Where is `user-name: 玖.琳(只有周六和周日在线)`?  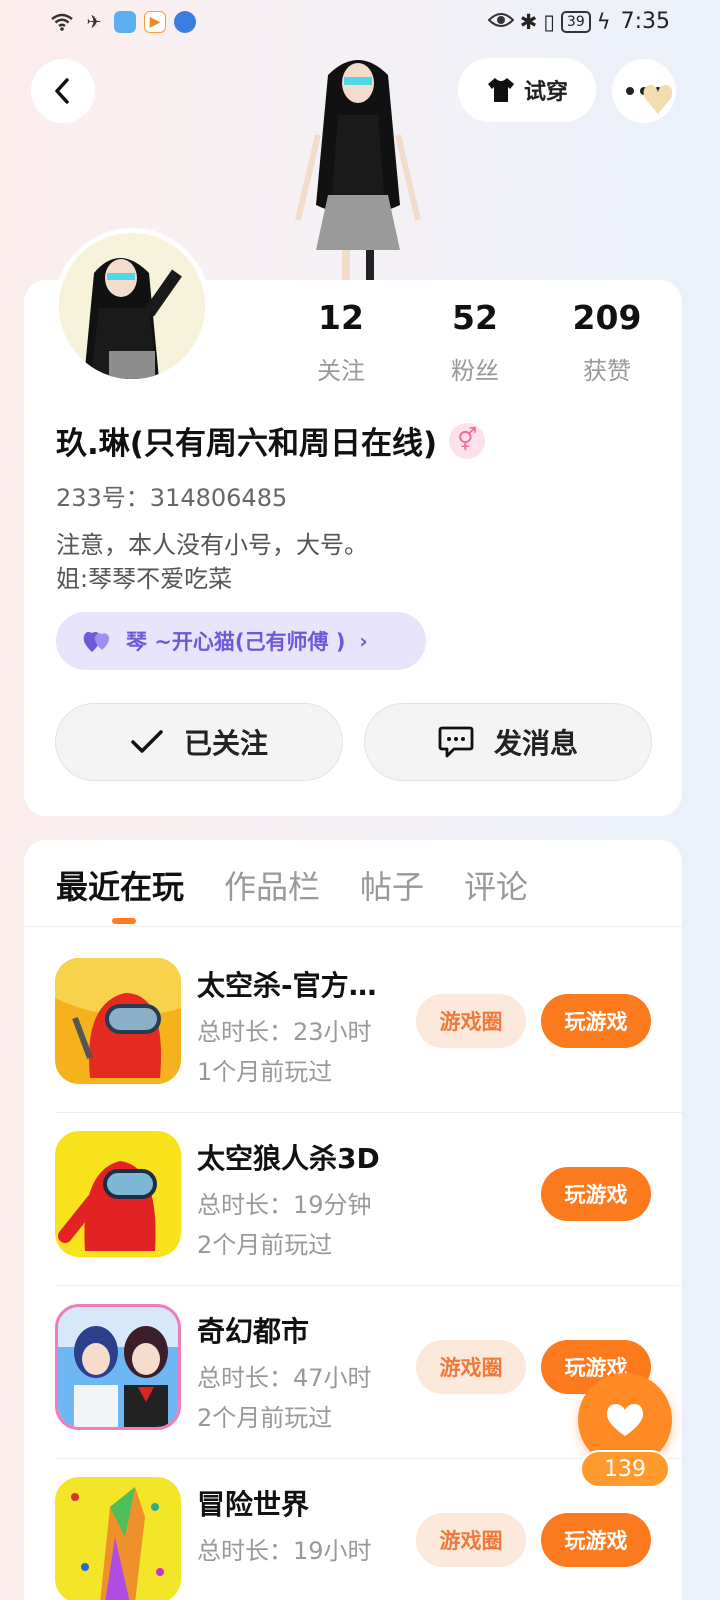 user-name: 玖.琳(只有周六和周日在线) is located at coordinates (247, 444).